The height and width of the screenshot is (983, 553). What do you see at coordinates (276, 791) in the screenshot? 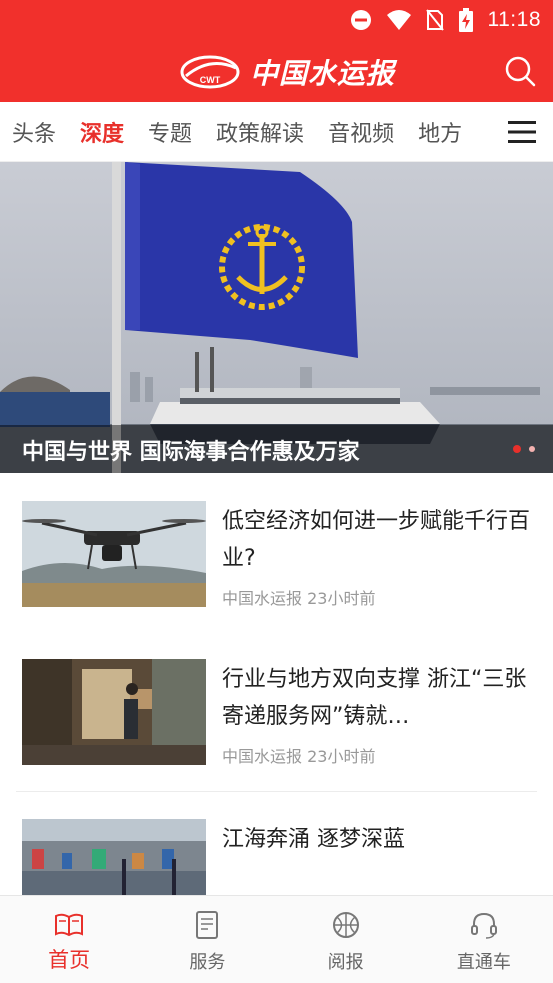
I see `list-divider` at bounding box center [276, 791].